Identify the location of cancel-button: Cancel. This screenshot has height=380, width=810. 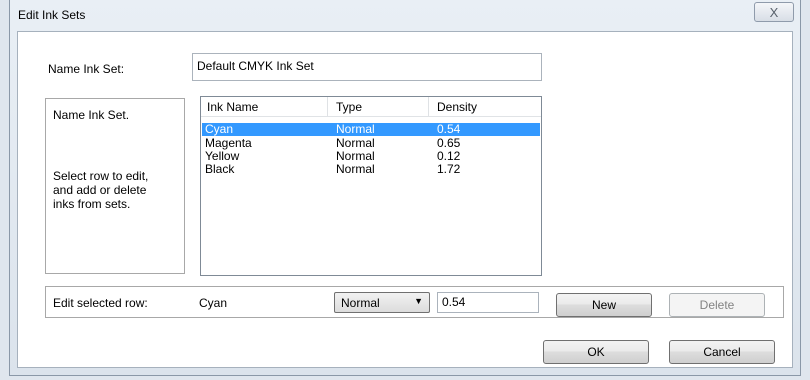
(722, 352).